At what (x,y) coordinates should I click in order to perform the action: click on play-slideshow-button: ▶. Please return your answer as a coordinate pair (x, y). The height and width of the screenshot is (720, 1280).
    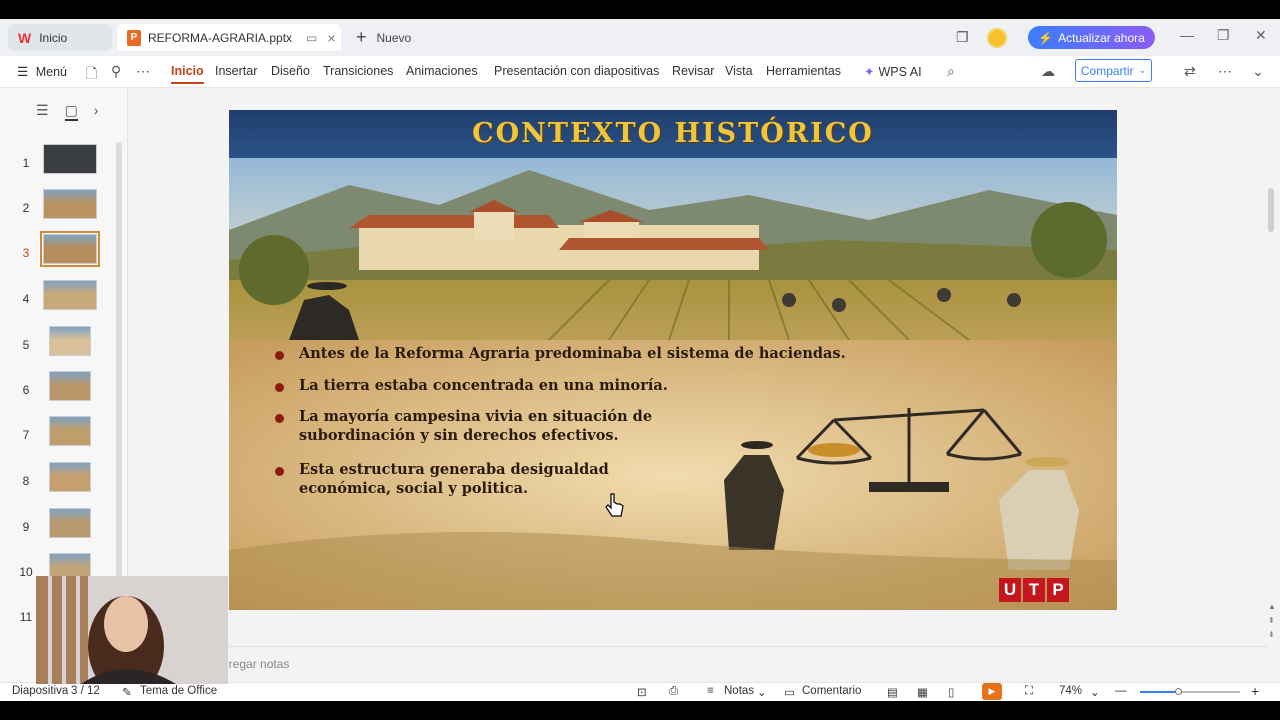
    Looking at the image, I should click on (992, 691).